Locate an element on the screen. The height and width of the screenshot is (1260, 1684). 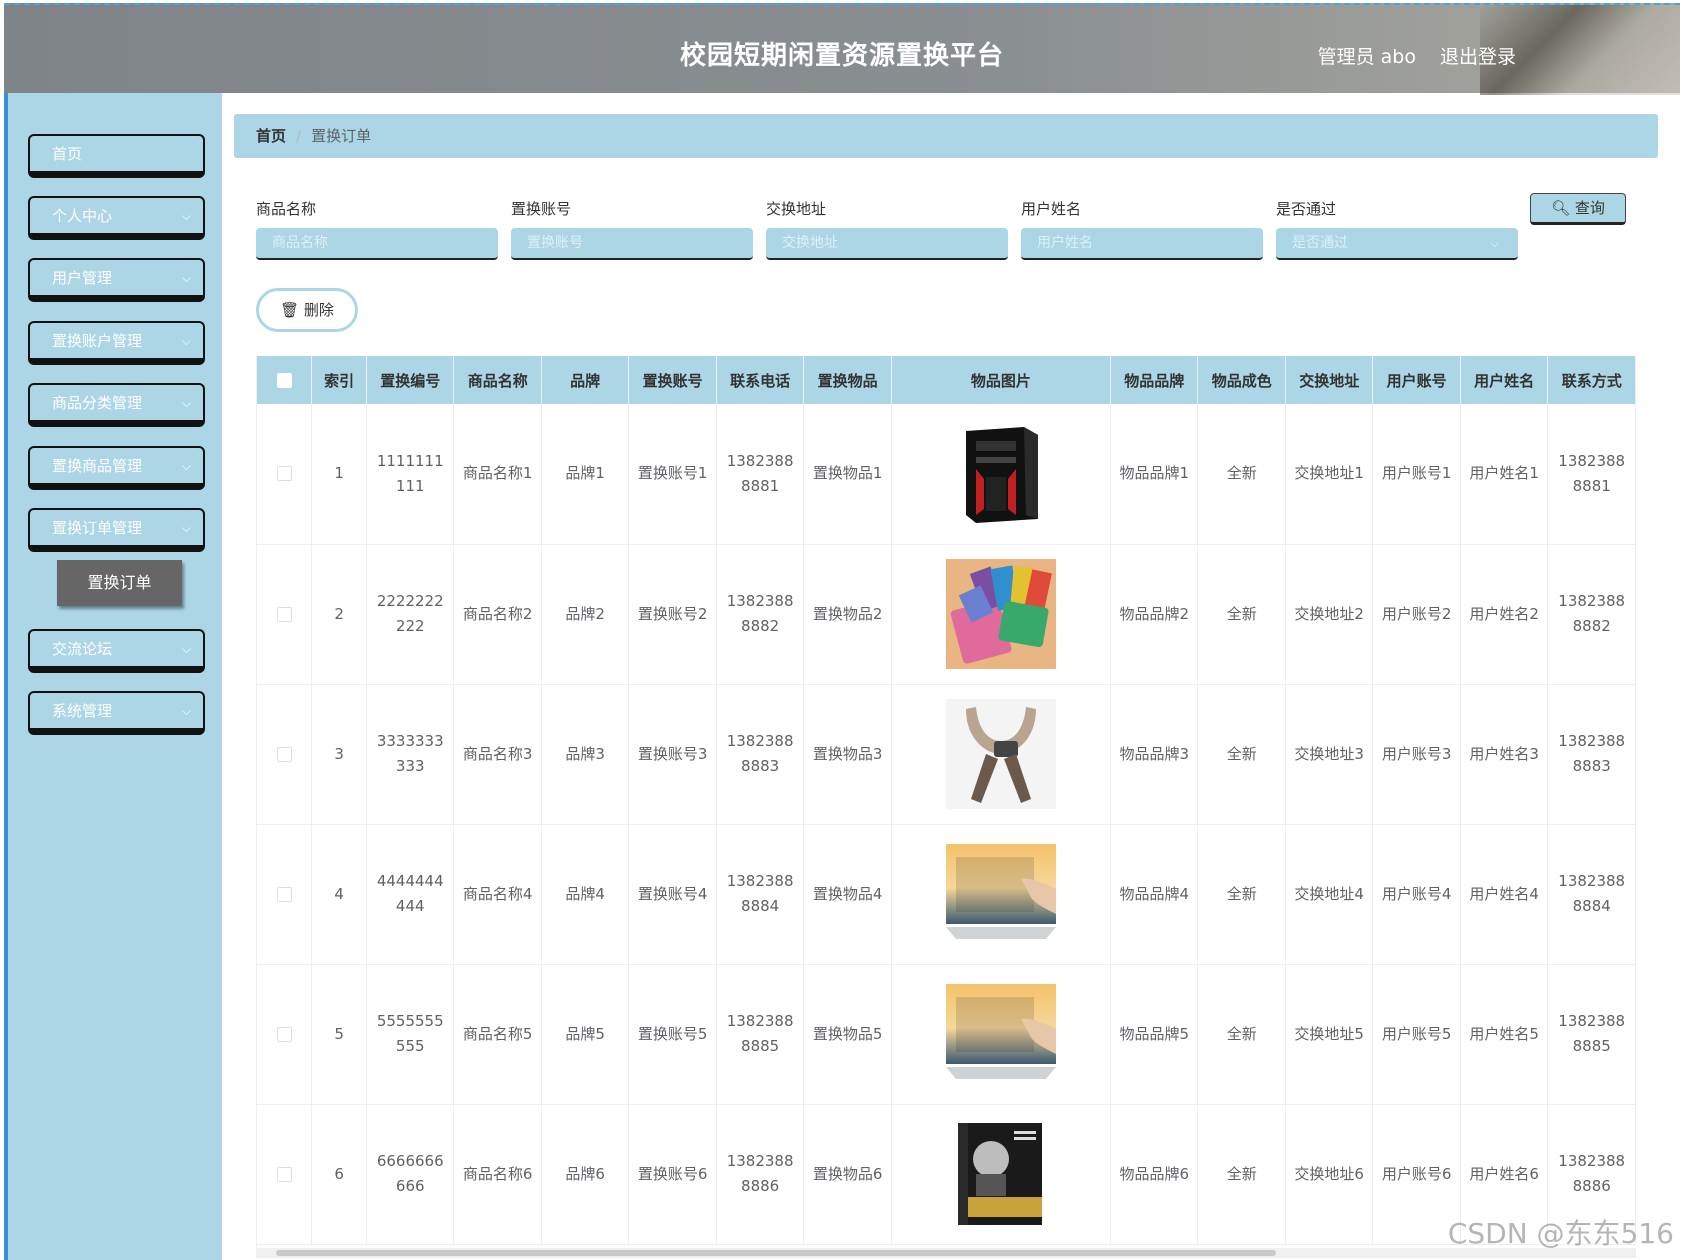
breadcrumb-home: 首页 is located at coordinates (271, 136).